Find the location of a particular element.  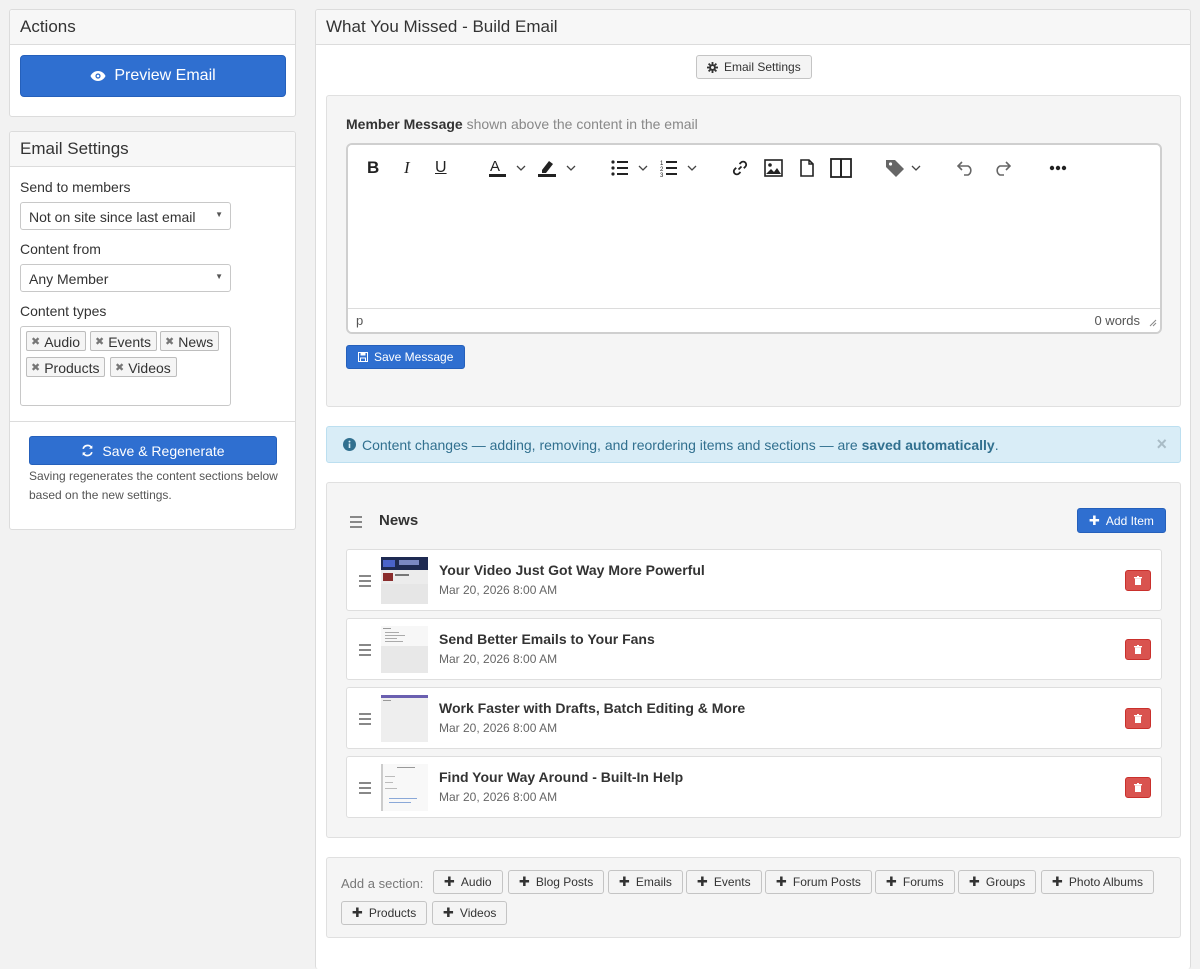

section-title: News is located at coordinates (399, 520).